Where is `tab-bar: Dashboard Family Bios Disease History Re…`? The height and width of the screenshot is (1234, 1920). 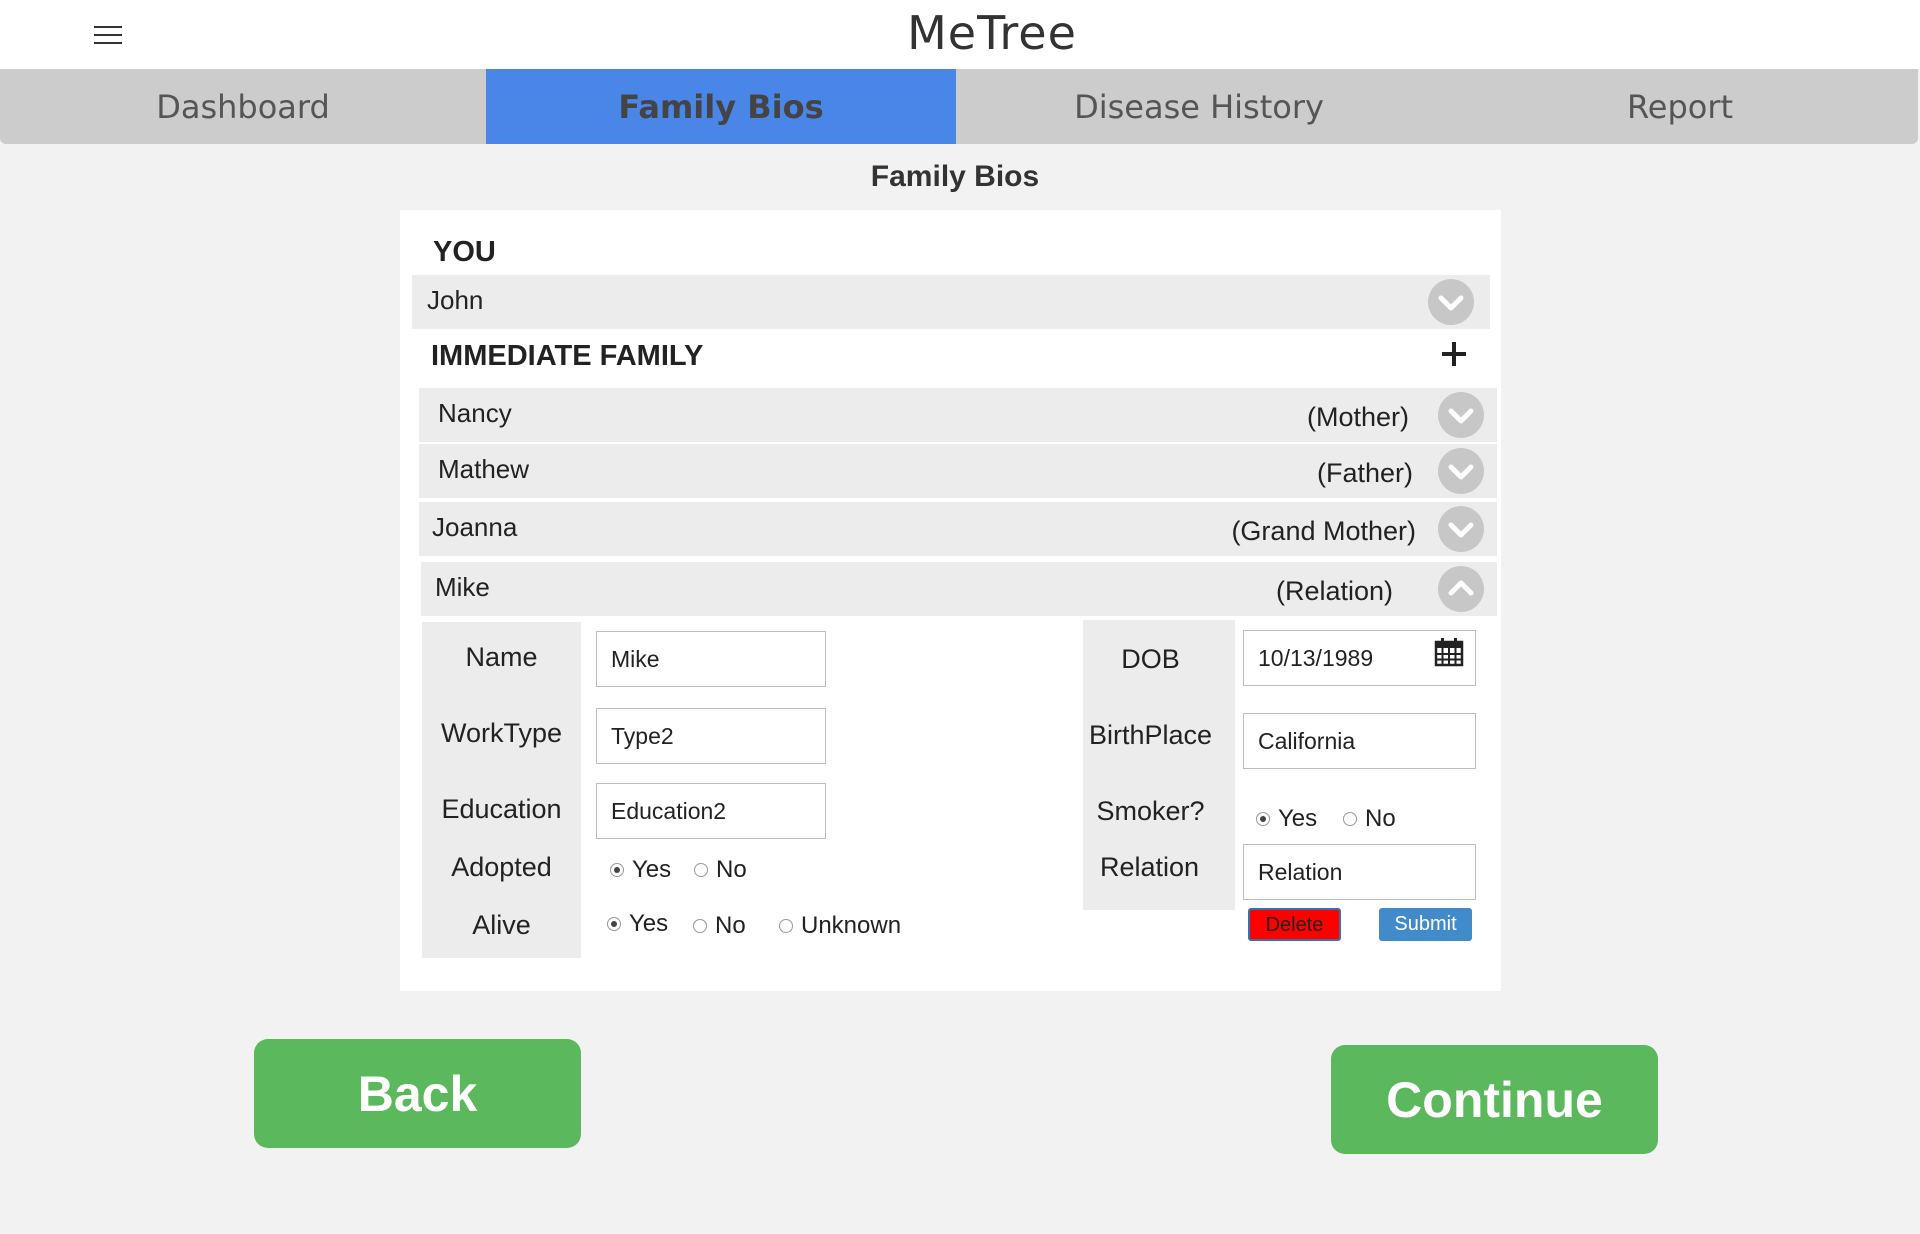
tab-bar: Dashboard Family Bios Disease History Re… is located at coordinates (959, 106).